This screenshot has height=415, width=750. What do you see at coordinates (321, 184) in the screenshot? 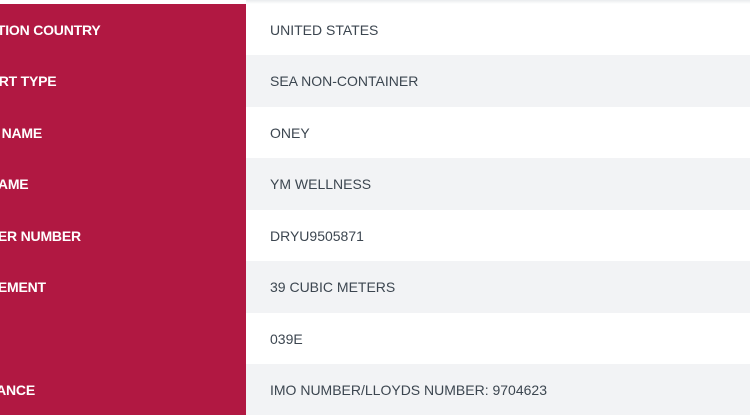
I see `row-value: YM WELLNESS` at bounding box center [321, 184].